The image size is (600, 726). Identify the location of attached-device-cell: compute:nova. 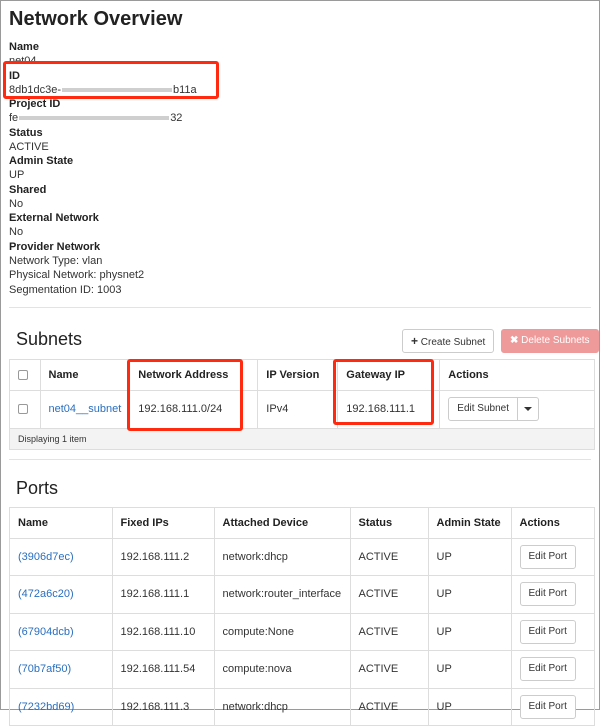
(282, 669).